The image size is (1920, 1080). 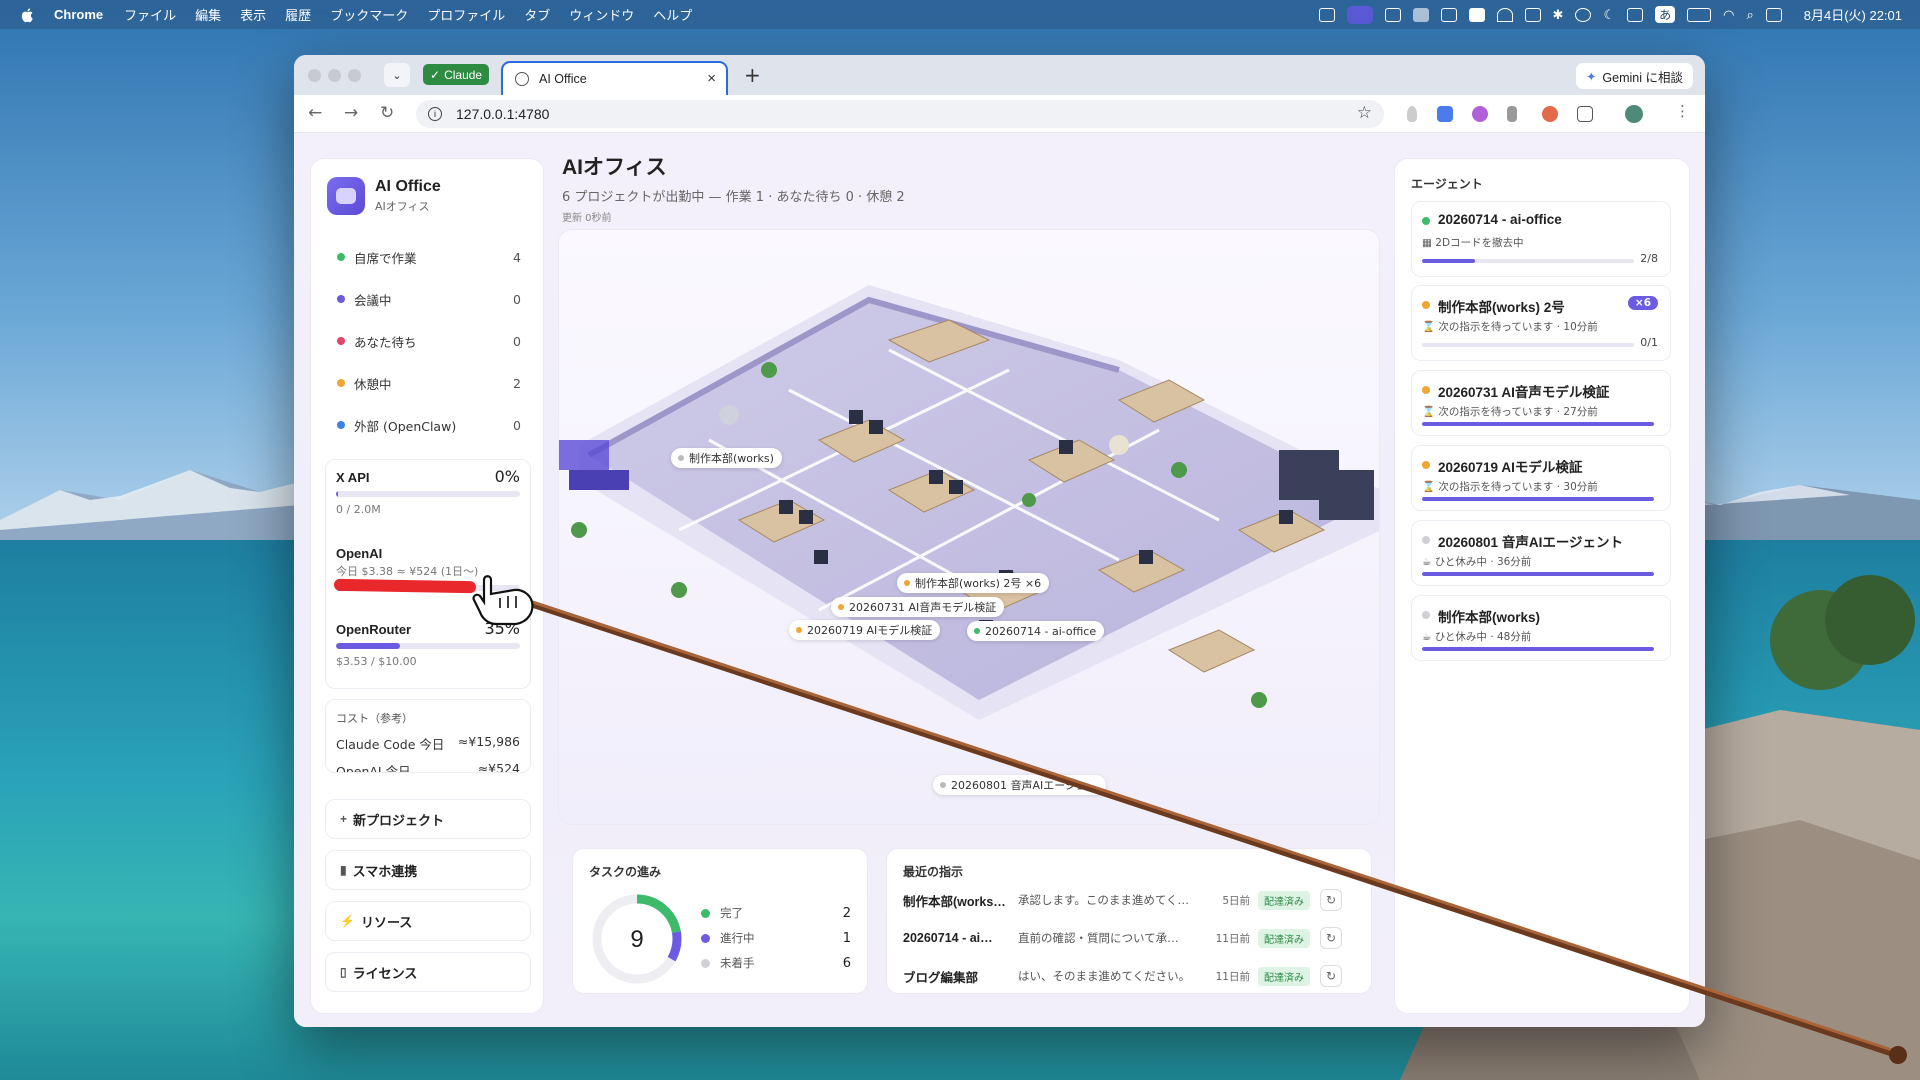 I want to click on agent-card: 20260801 音声AIエージェント ☕ ひと休み中 · 36分前, so click(x=1541, y=553).